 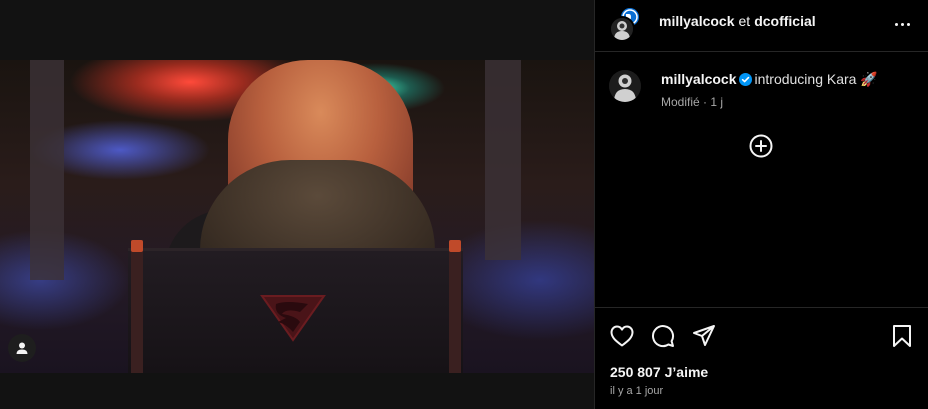 I want to click on bookmark-icon, so click(x=902, y=336).